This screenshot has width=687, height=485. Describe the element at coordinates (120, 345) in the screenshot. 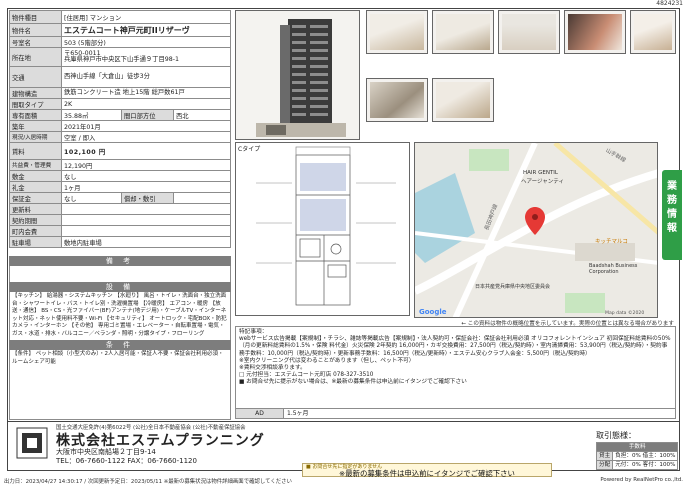

I see `joken-header: 条 件` at that location.